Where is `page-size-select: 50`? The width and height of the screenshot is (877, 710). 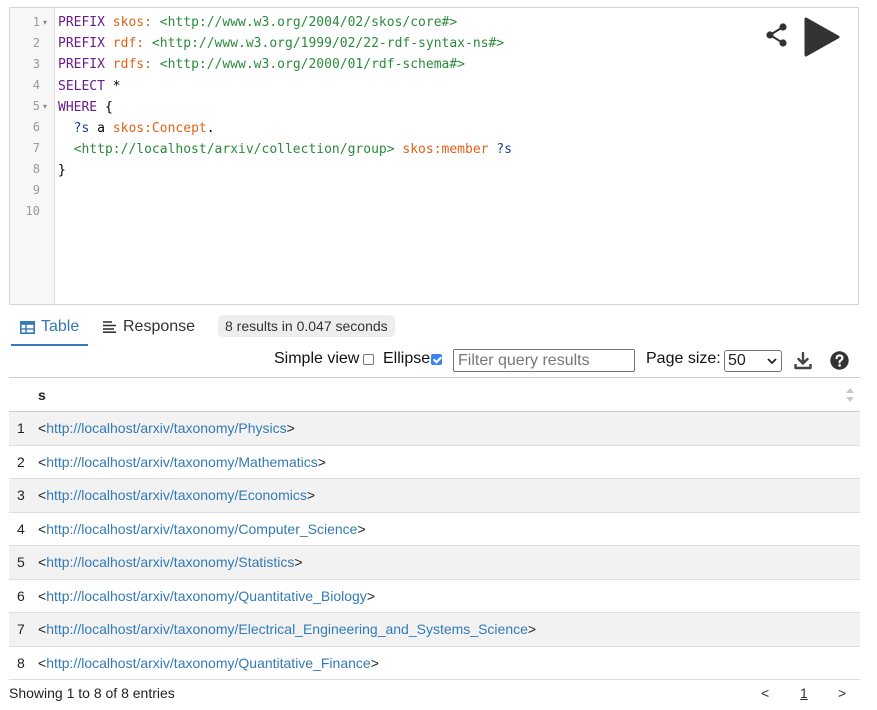
page-size-select: 50 is located at coordinates (753, 361).